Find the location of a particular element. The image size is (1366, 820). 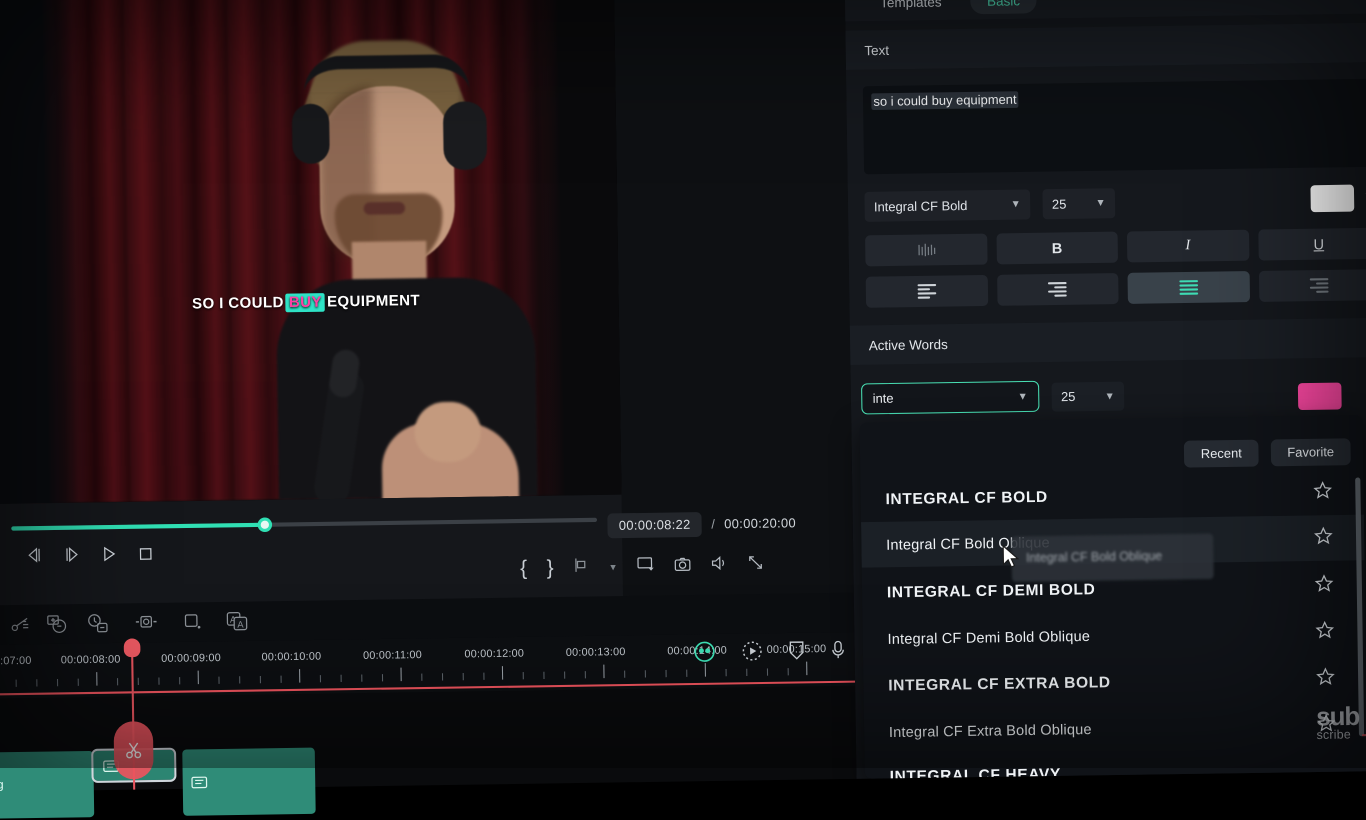

shield-icon is located at coordinates (796, 653).